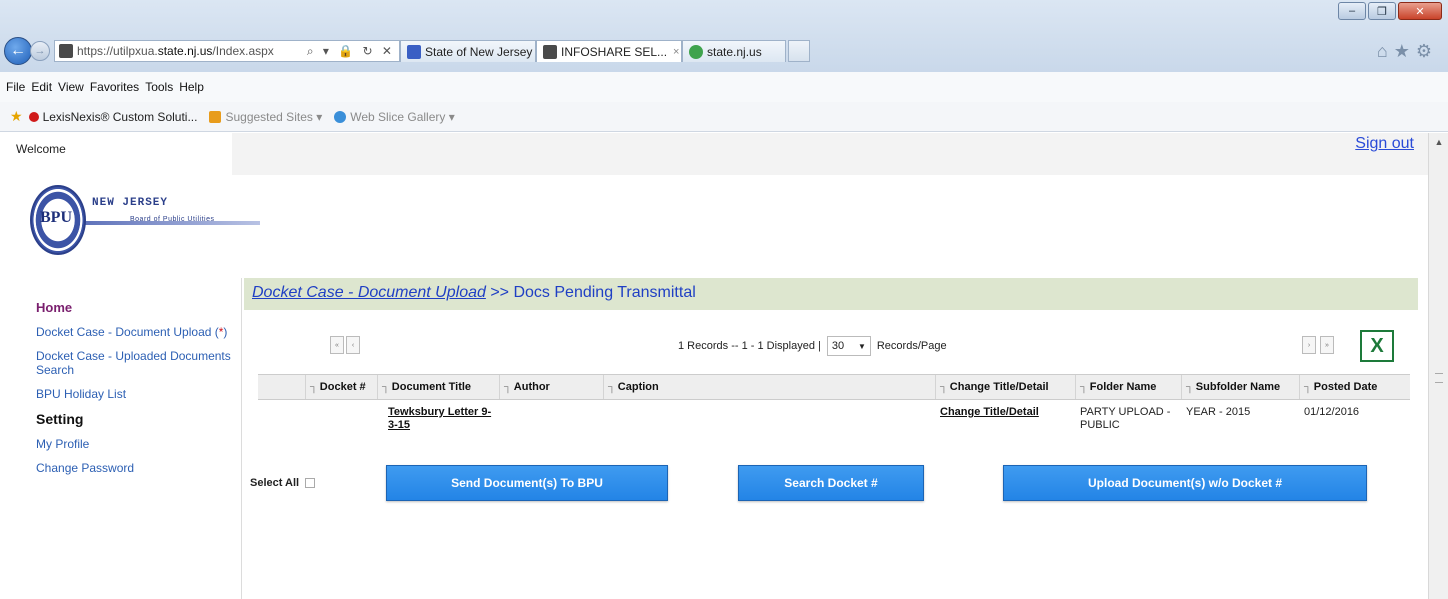 Image resolution: width=1448 pixels, height=599 pixels. I want to click on close-window-button: ✕, so click(1420, 11).